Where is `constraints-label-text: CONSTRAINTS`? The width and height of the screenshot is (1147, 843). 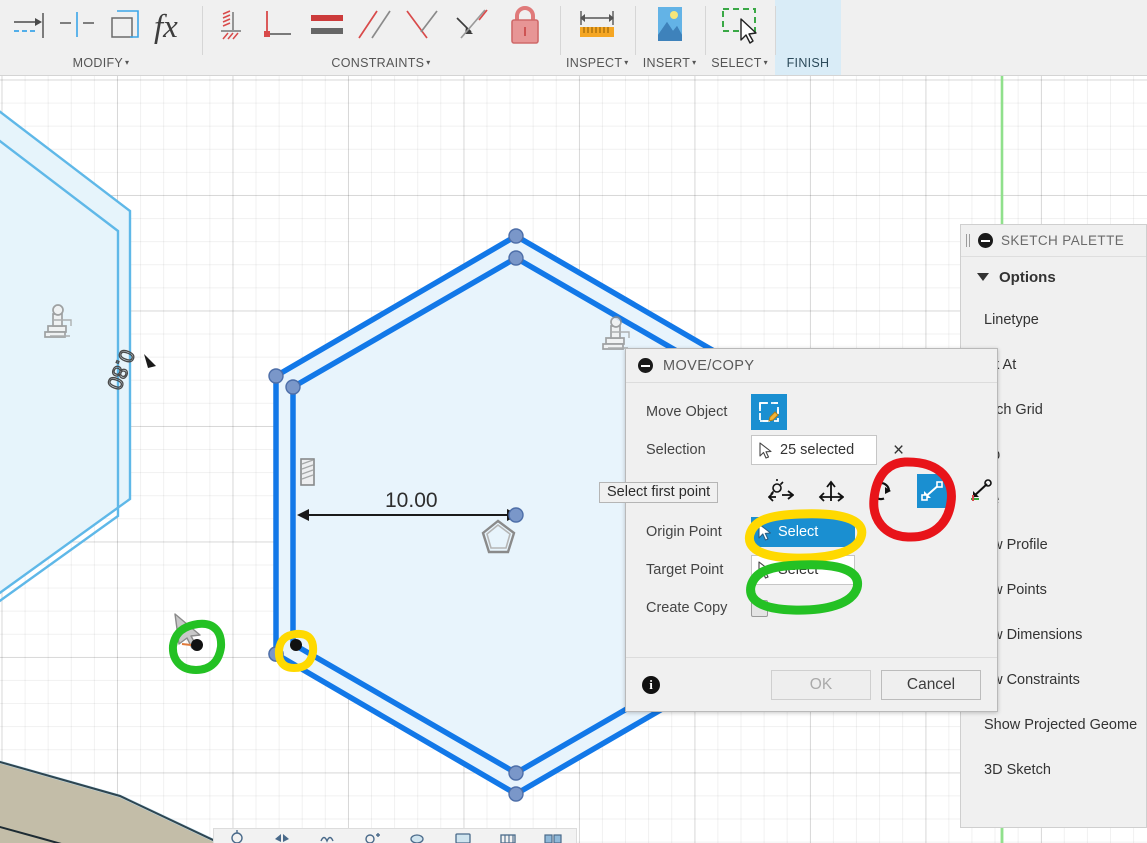
constraints-label-text: CONSTRAINTS is located at coordinates (378, 63).